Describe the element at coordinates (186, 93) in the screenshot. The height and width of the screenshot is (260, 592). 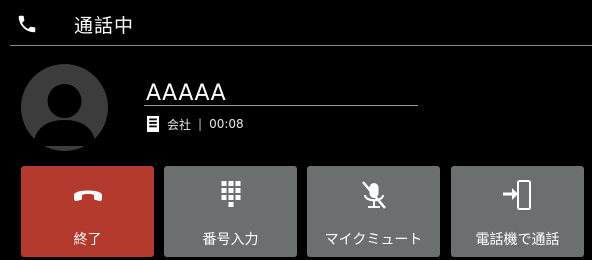
I see `caller-name: AAAAA` at that location.